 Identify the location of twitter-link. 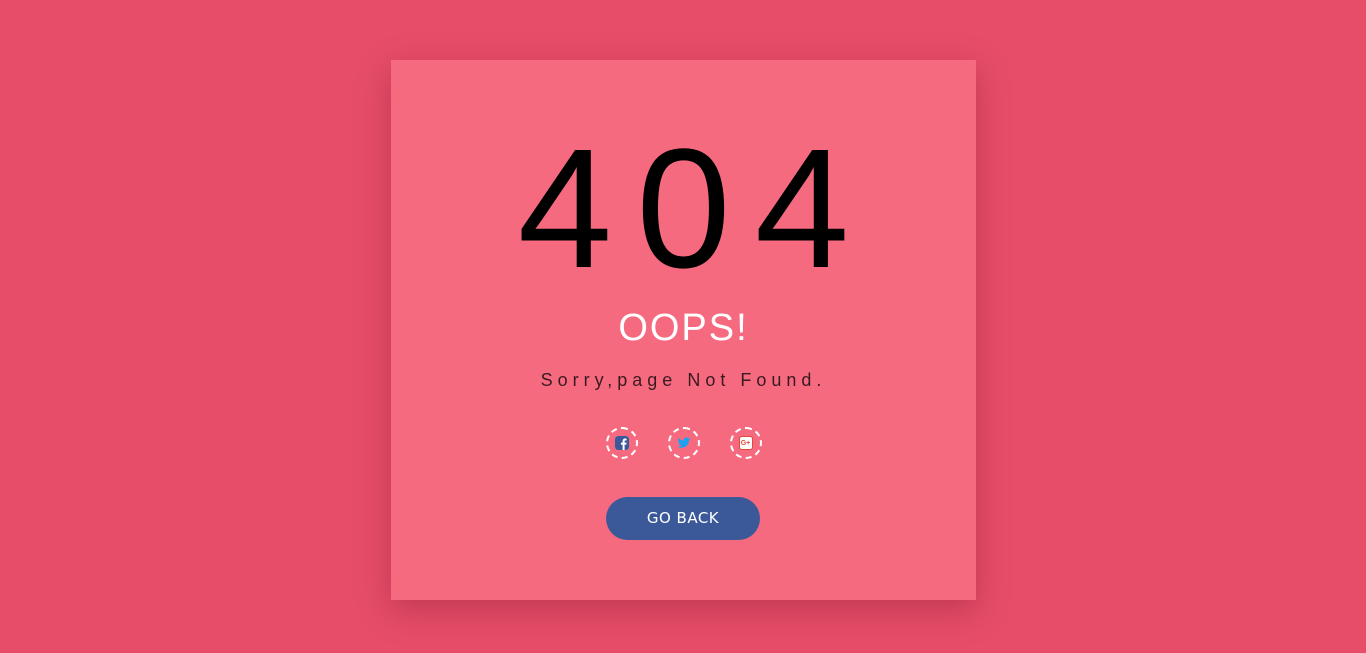
(683, 443).